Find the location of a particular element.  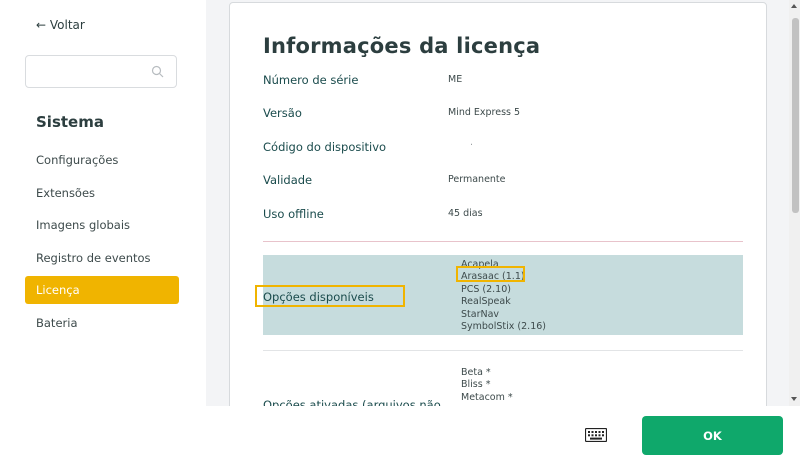

keyboard-icon is located at coordinates (596, 435).